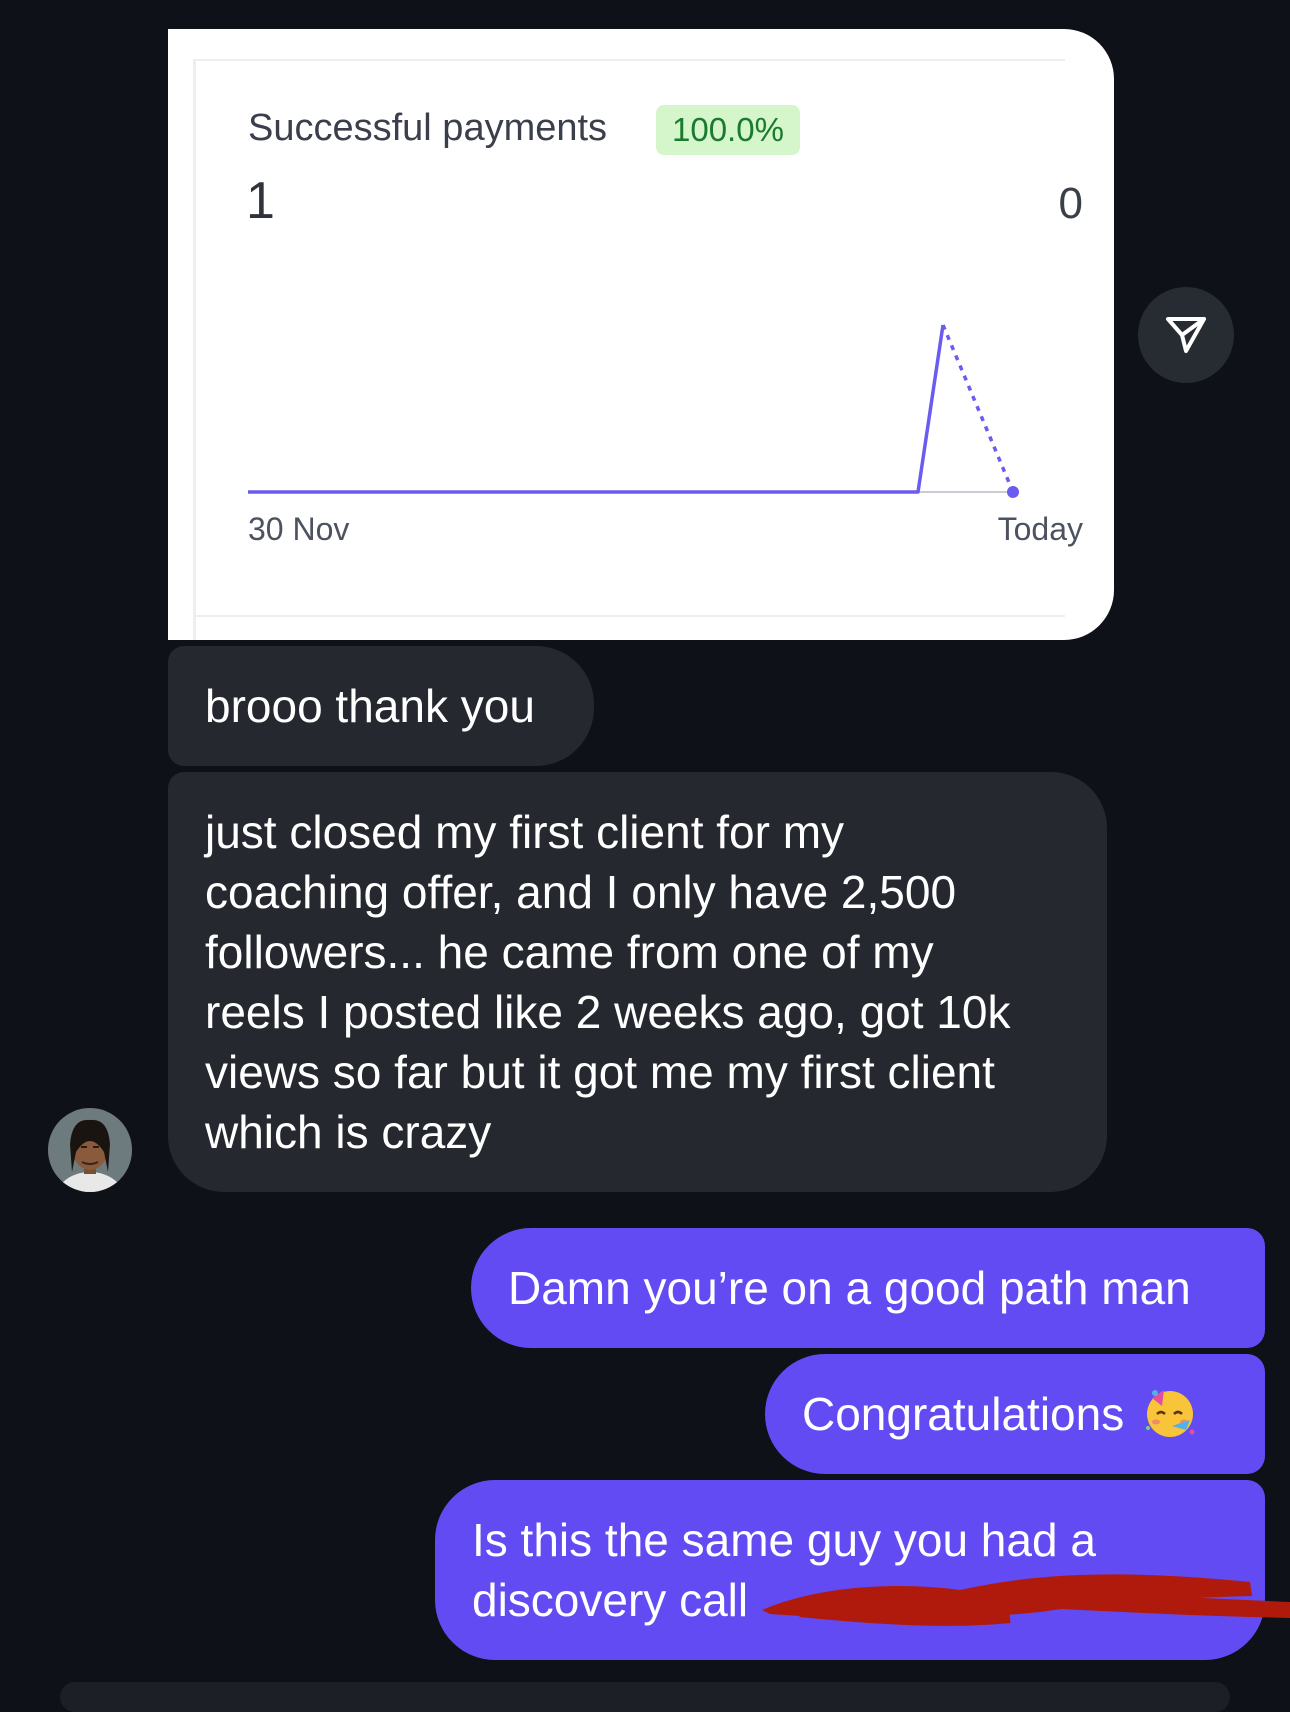 The width and height of the screenshot is (1290, 1712). I want to click on next-message-edge, so click(645, 1697).